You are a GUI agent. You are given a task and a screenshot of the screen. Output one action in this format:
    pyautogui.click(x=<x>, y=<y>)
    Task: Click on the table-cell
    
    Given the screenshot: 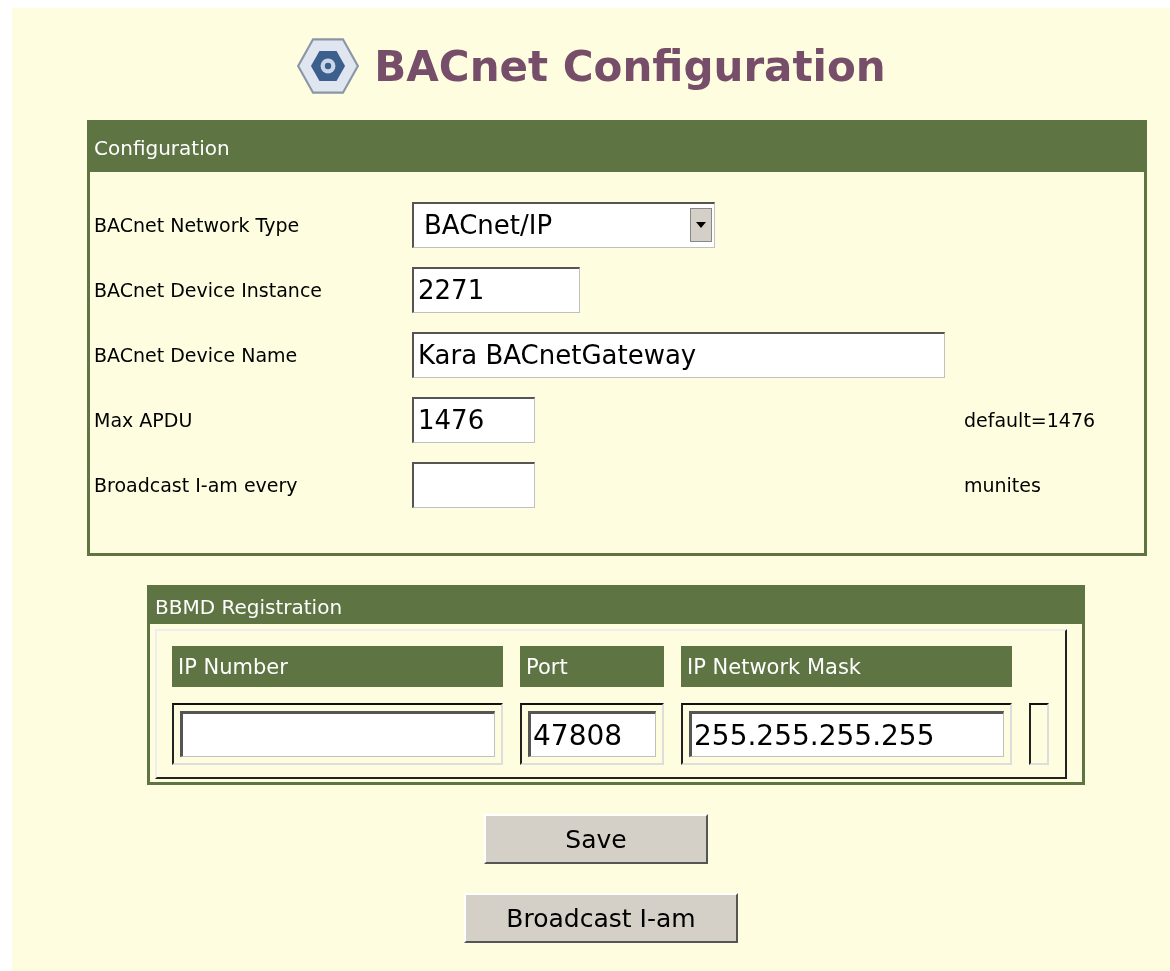 What is the action you would take?
    pyautogui.click(x=1039, y=734)
    